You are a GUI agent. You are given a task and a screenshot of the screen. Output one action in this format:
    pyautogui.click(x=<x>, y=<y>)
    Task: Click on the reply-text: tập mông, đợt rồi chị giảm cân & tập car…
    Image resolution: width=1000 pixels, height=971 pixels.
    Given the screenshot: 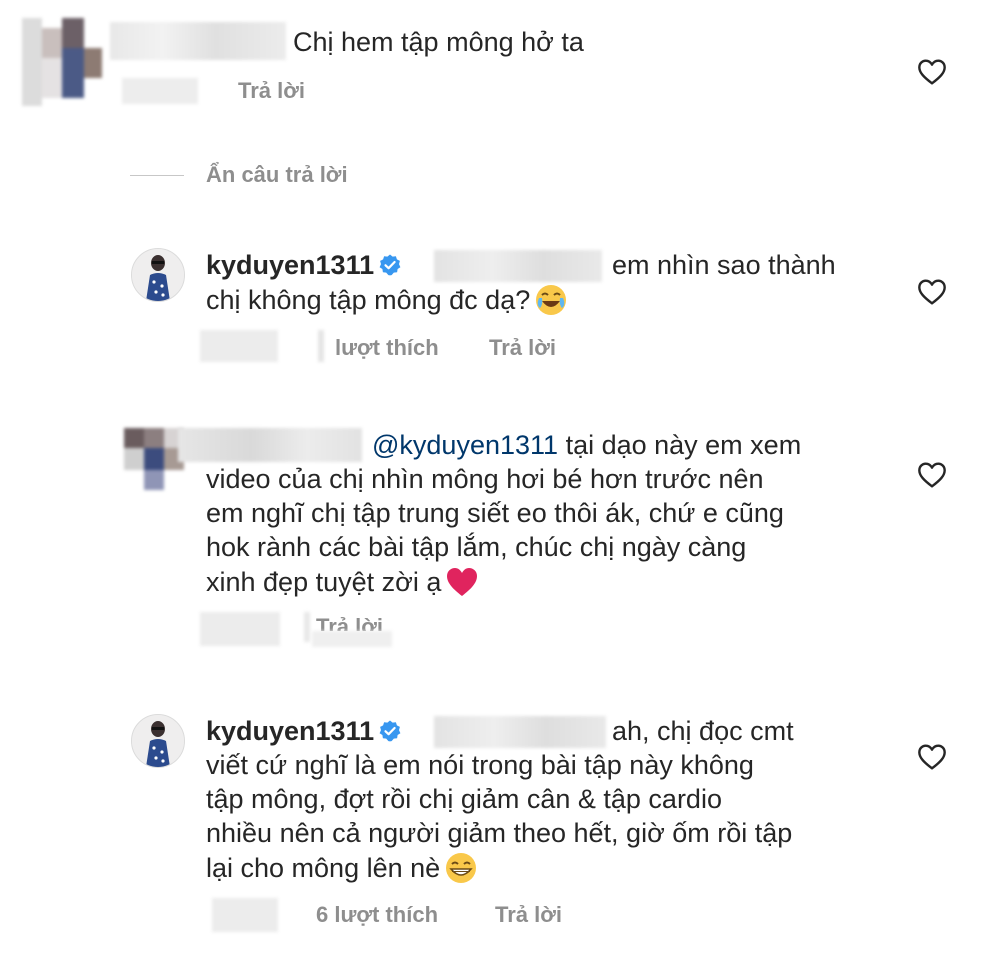 What is the action you would take?
    pyautogui.click(x=464, y=799)
    